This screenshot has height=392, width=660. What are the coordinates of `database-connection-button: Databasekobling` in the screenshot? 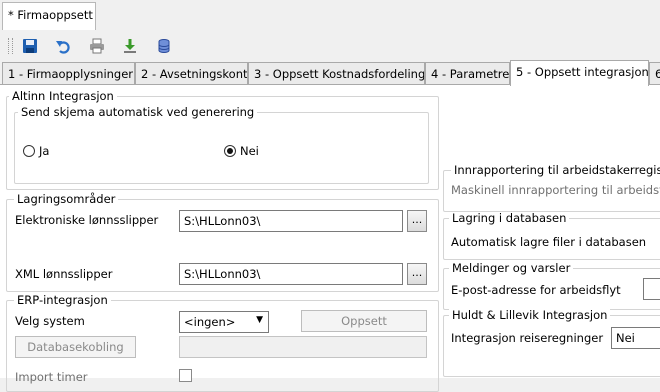 It's located at (75, 347).